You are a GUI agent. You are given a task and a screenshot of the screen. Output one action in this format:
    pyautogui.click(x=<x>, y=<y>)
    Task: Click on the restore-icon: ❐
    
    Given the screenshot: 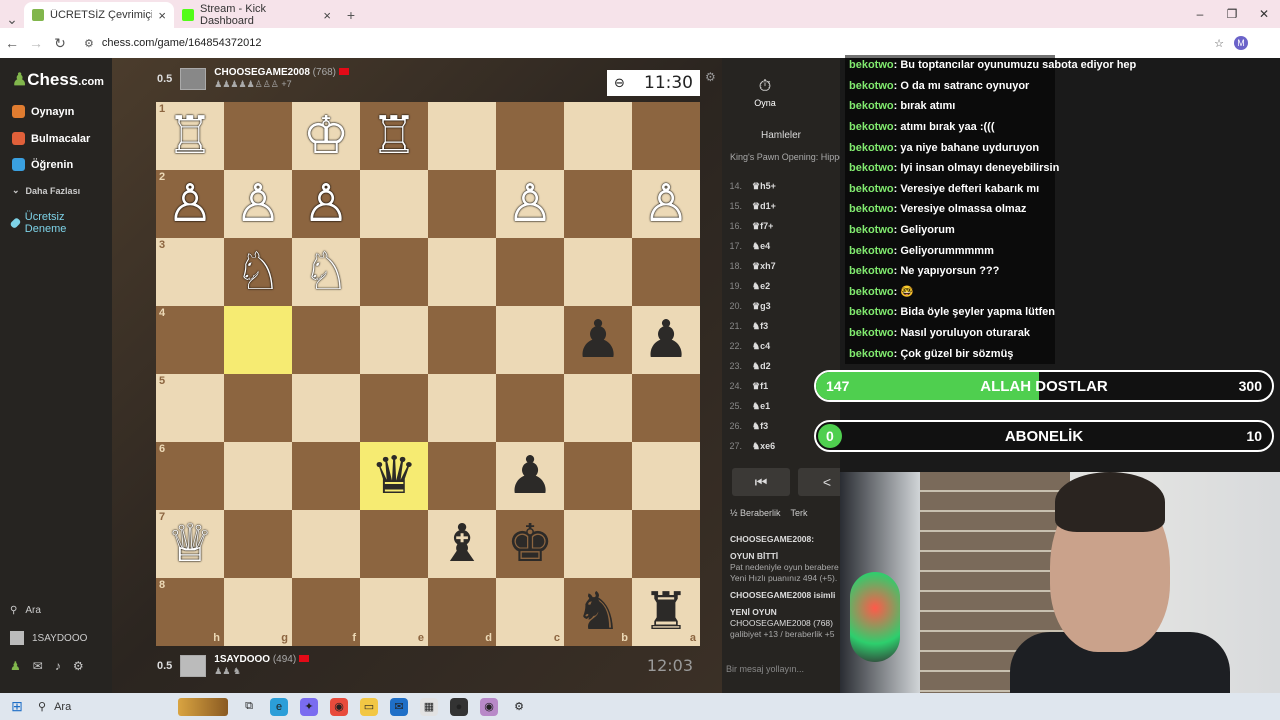 What is the action you would take?
    pyautogui.click(x=1232, y=14)
    